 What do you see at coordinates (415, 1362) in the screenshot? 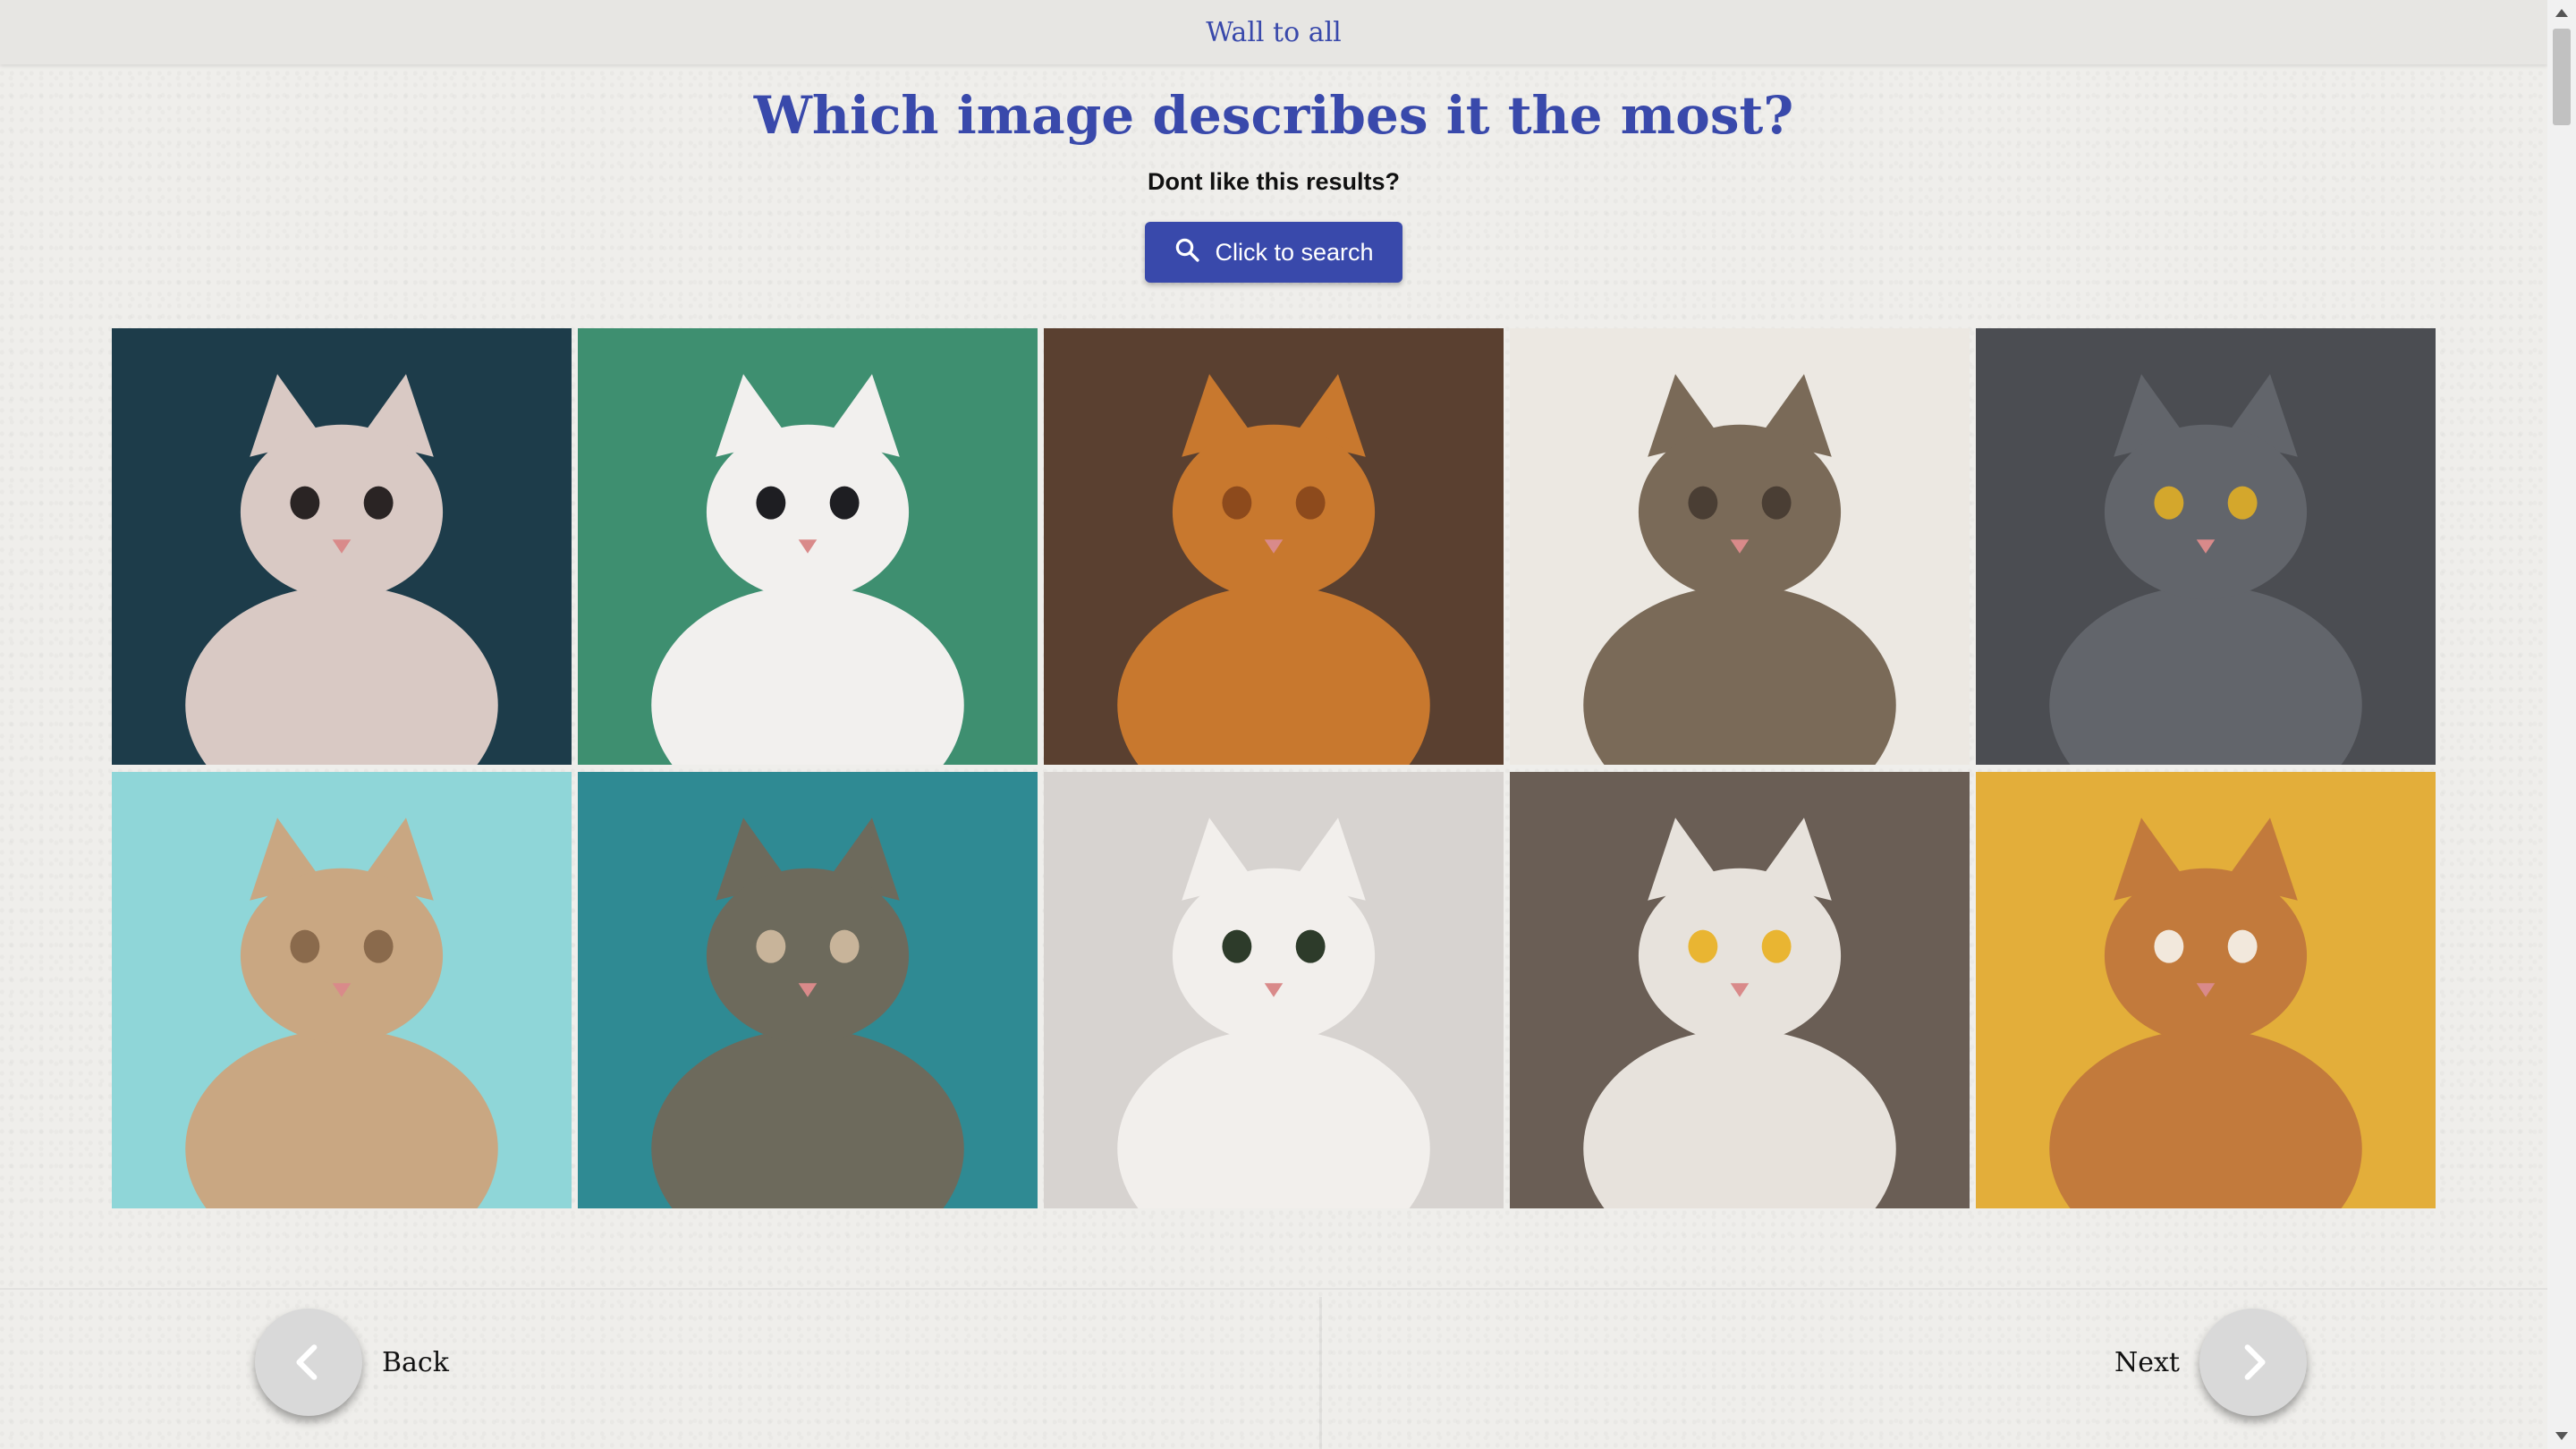
I see `back-label: Back` at bounding box center [415, 1362].